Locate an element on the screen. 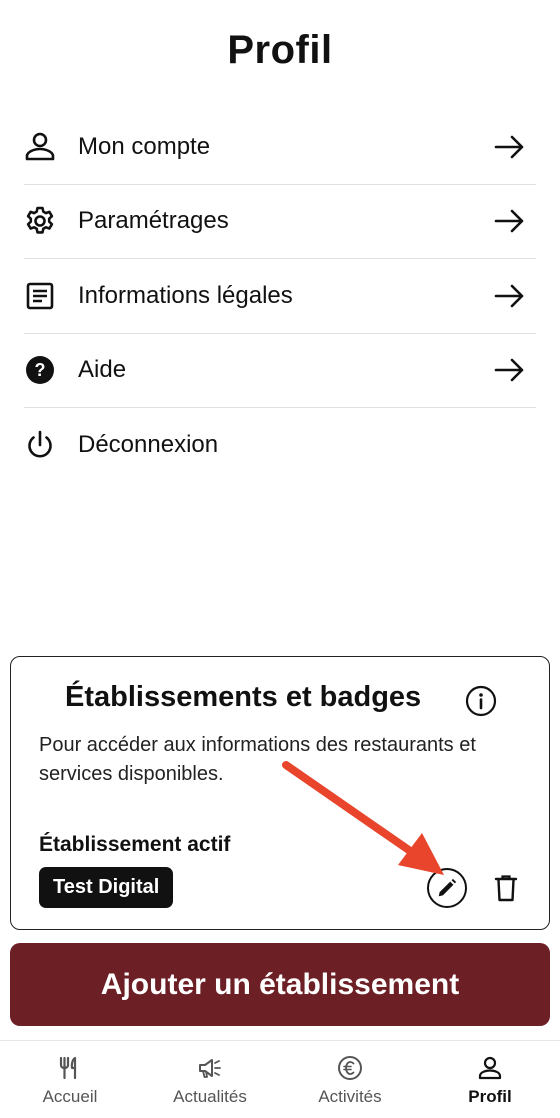  menu-item-aide: ? Aide is located at coordinates (280, 371).